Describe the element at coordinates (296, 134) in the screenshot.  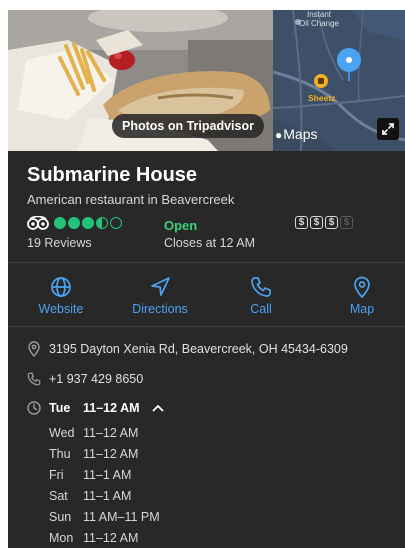
I see `apple-maps-logo: ●Maps` at that location.